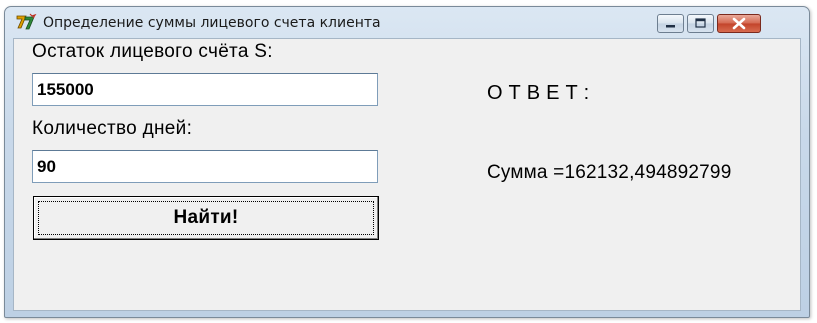  What do you see at coordinates (205, 166) in the screenshot?
I see `days-input: 90` at bounding box center [205, 166].